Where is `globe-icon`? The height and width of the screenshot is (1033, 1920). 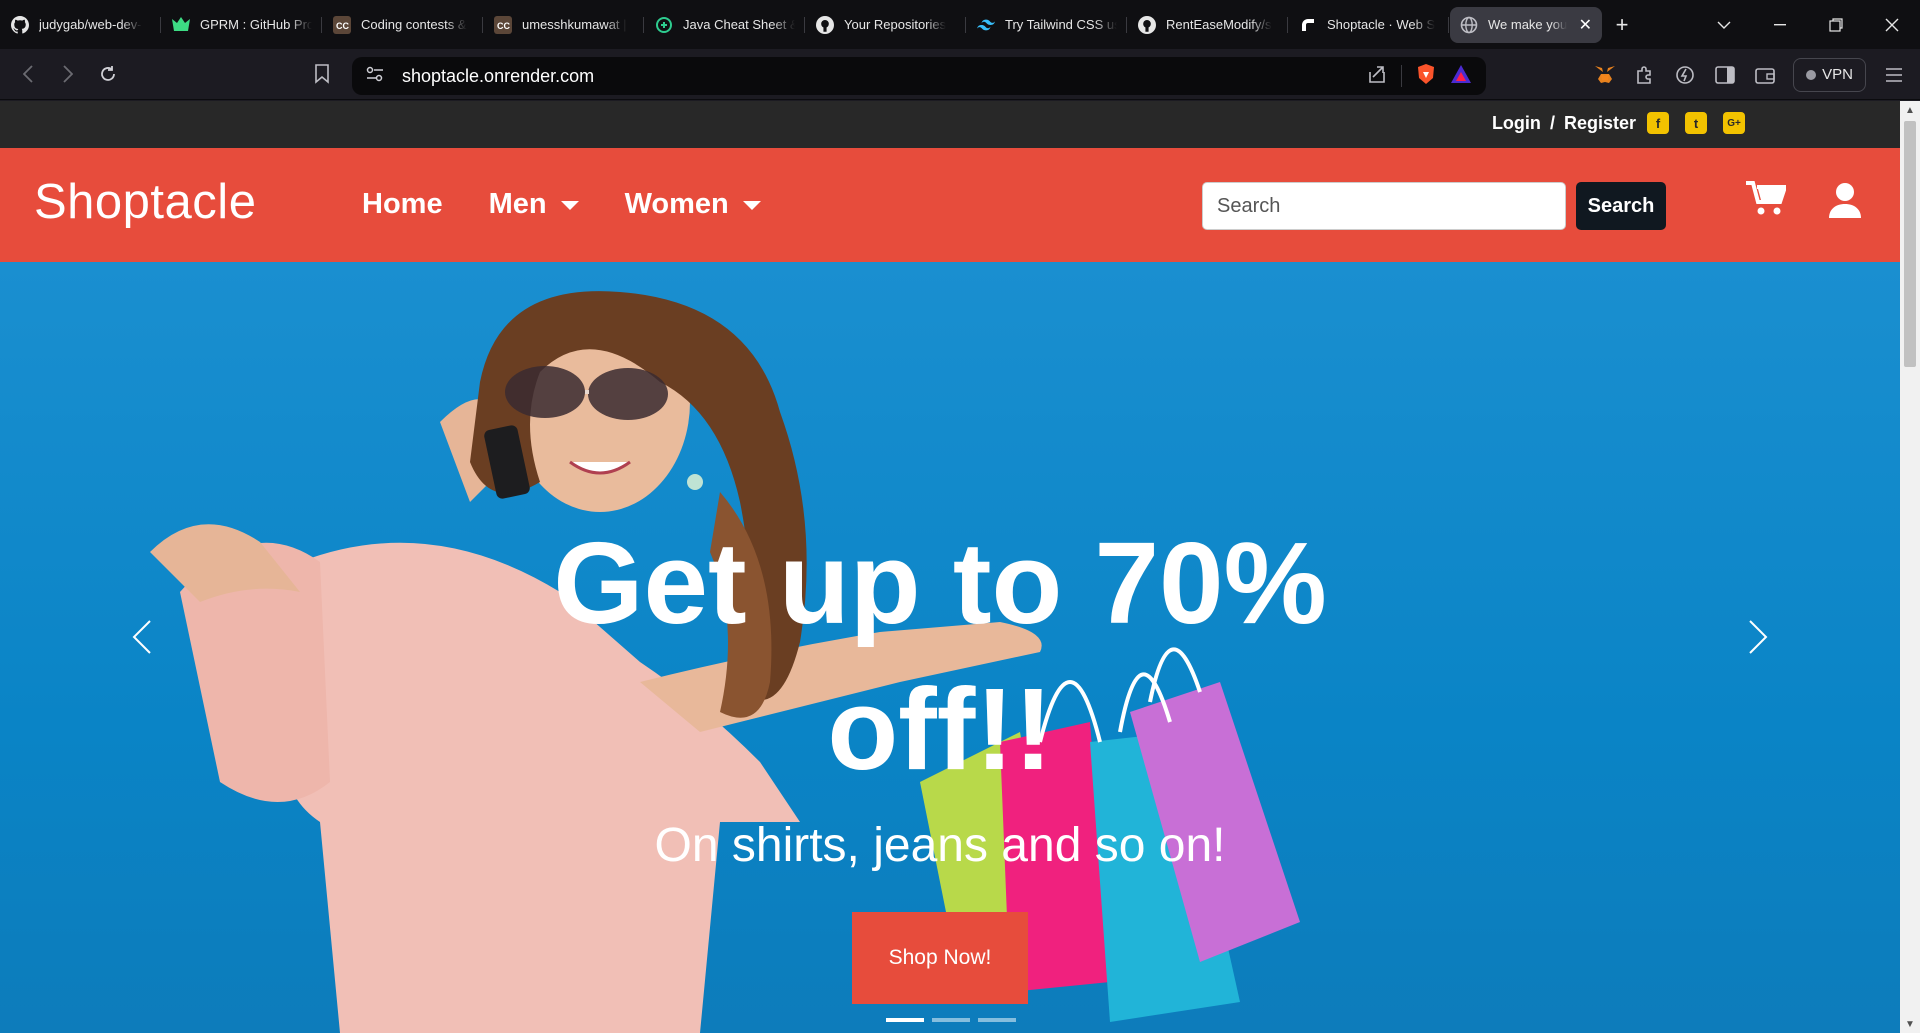 globe-icon is located at coordinates (1469, 25).